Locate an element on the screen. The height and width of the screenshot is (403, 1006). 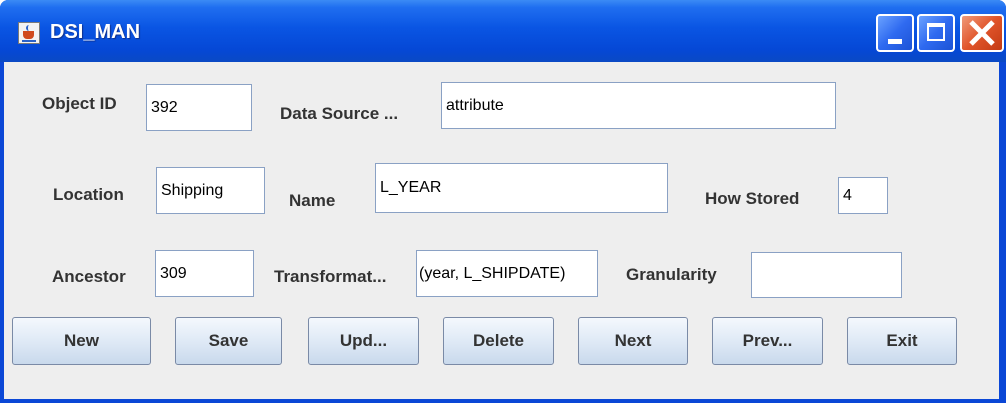
granularity-input is located at coordinates (826, 275).